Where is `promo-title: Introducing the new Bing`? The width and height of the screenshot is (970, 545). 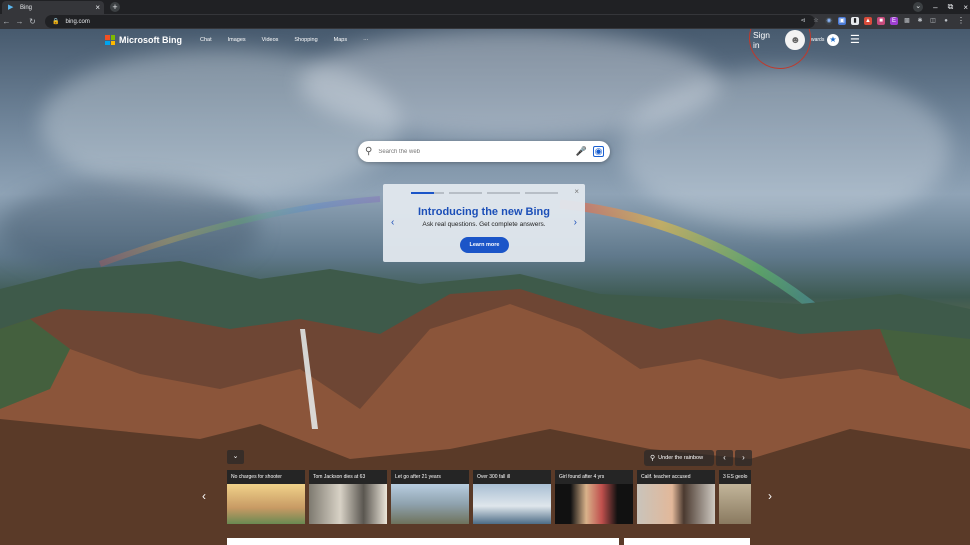
promo-title: Introducing the new Bing is located at coordinates (484, 212).